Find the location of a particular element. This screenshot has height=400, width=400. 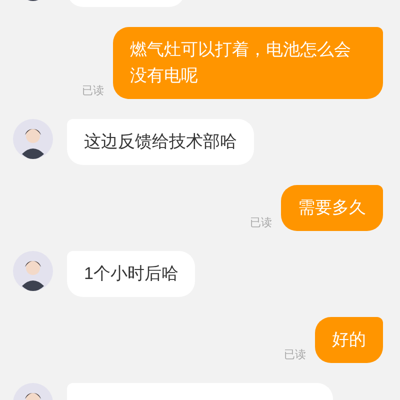

message-bubble: 好的 is located at coordinates (349, 340).